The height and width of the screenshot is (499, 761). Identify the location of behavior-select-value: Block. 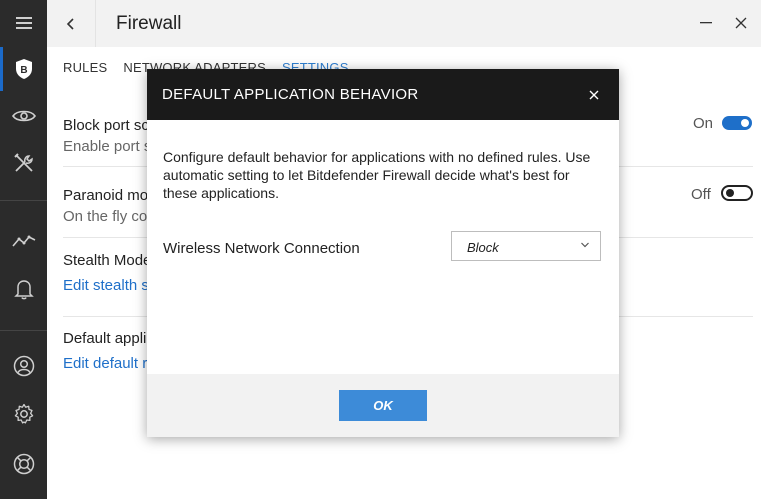
(483, 247).